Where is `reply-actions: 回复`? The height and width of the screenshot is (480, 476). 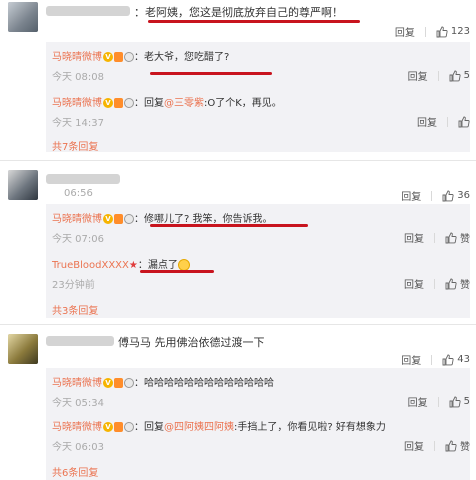 reply-actions: 回复 is located at coordinates (443, 121).